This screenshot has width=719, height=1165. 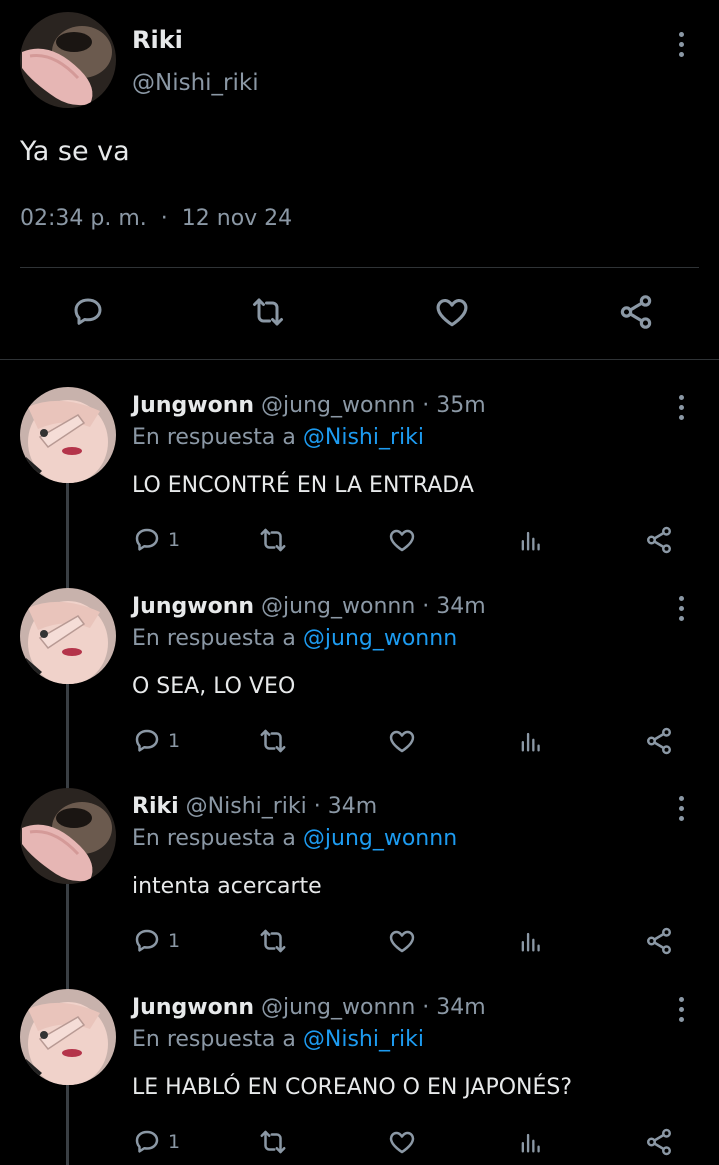 I want to click on reply-text: O SEA, LO VEO, so click(x=214, y=686).